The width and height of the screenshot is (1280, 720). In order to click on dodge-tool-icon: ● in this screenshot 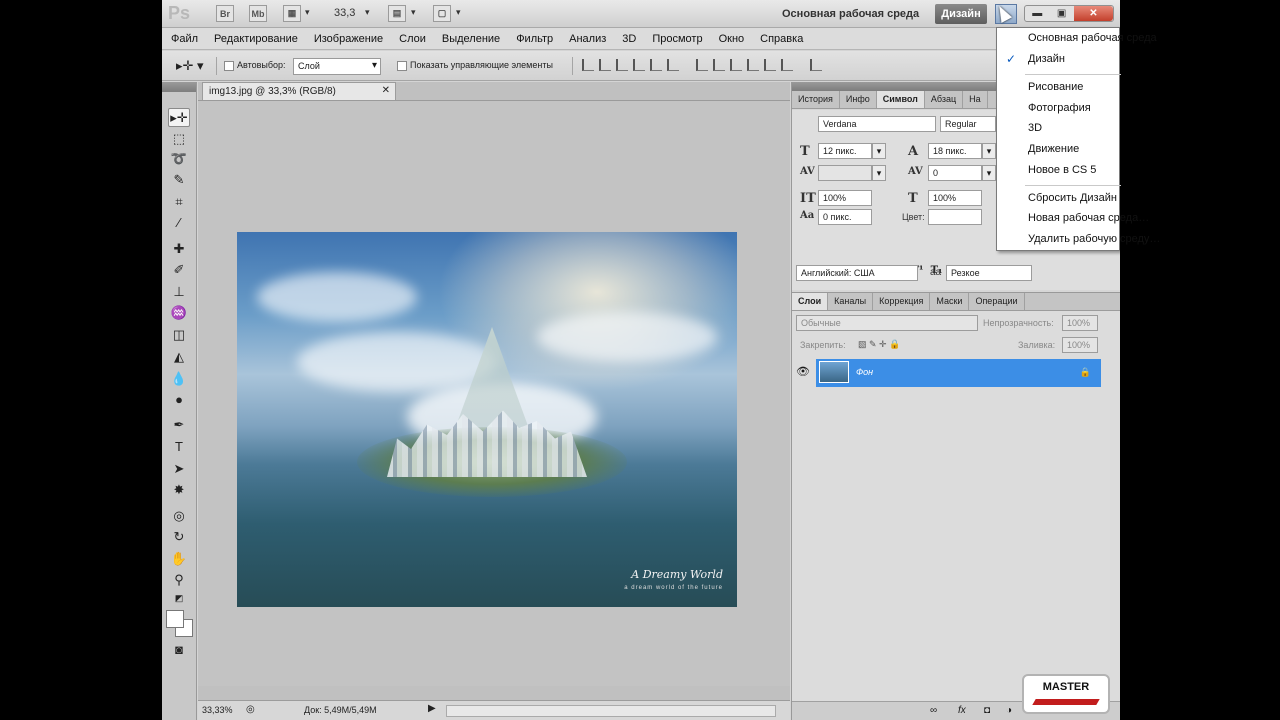, I will do `click(179, 399)`.